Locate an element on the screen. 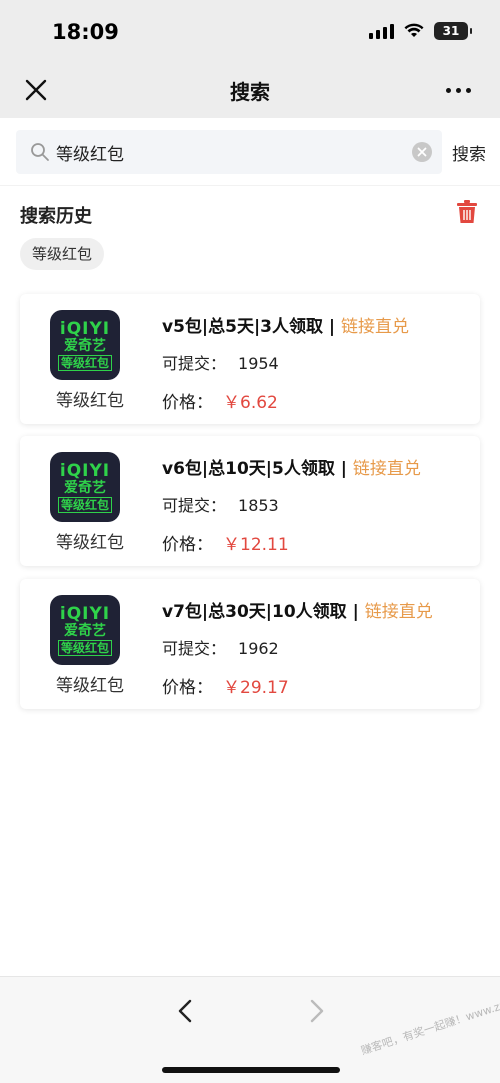 The image size is (500, 1083). battery-level: 31 is located at coordinates (451, 31).